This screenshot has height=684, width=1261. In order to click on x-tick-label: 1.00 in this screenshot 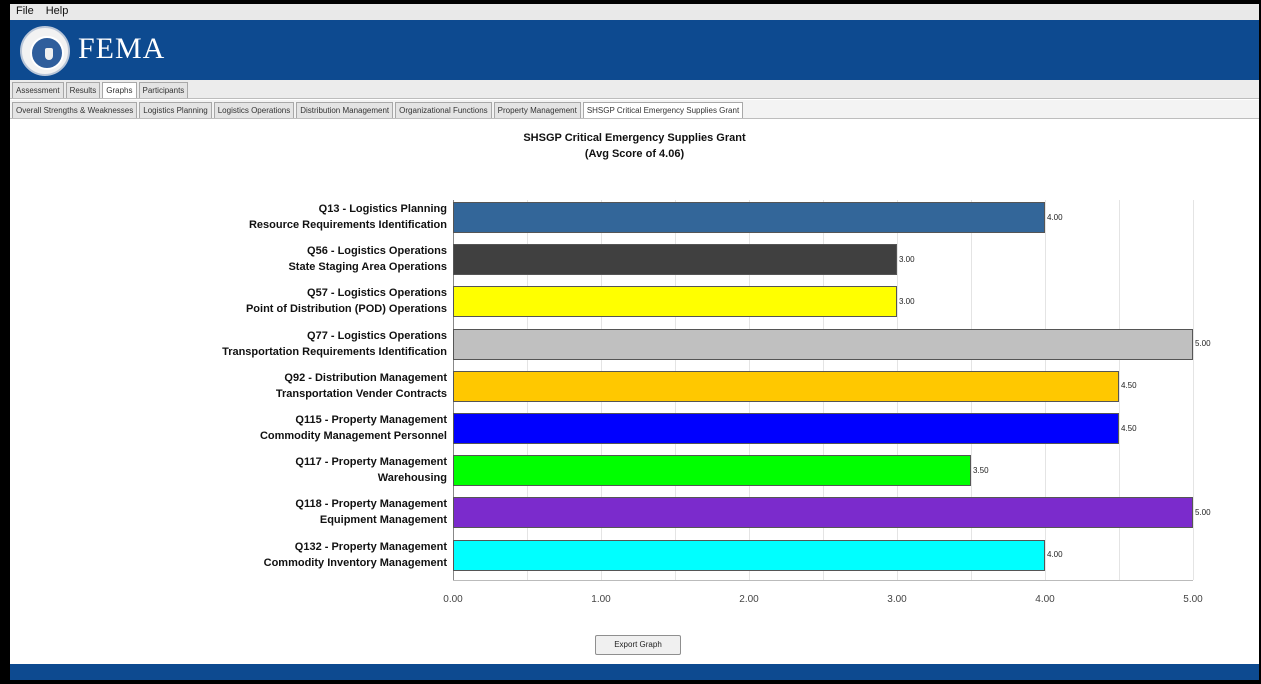, I will do `click(601, 599)`.